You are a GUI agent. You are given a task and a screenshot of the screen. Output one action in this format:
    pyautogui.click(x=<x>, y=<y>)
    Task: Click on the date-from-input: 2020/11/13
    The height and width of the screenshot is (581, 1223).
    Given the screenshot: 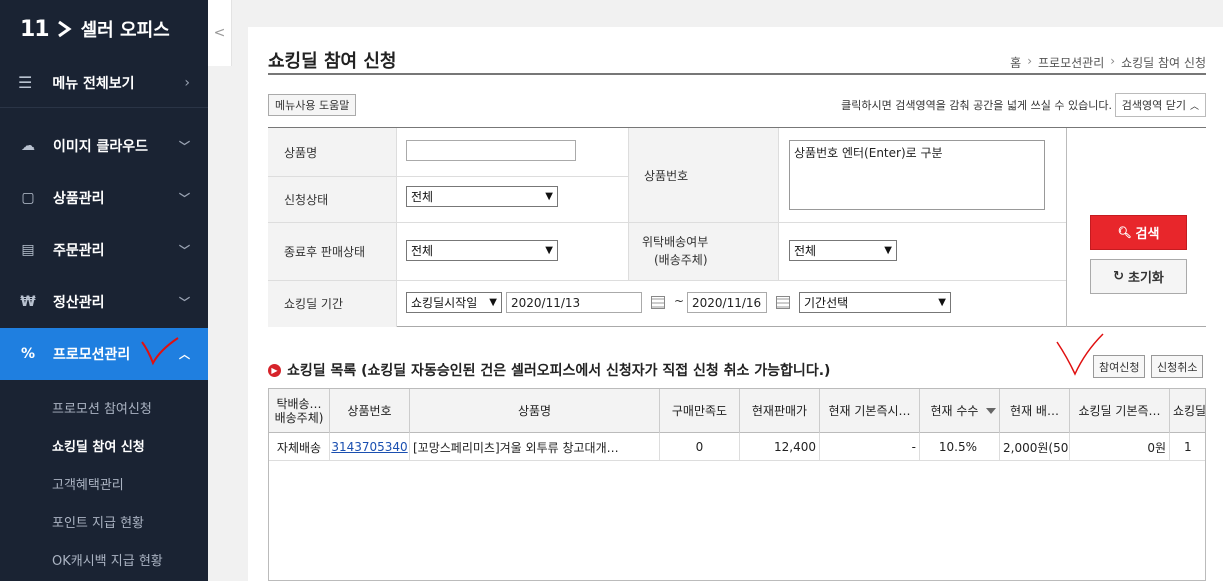 What is the action you would take?
    pyautogui.click(x=574, y=302)
    